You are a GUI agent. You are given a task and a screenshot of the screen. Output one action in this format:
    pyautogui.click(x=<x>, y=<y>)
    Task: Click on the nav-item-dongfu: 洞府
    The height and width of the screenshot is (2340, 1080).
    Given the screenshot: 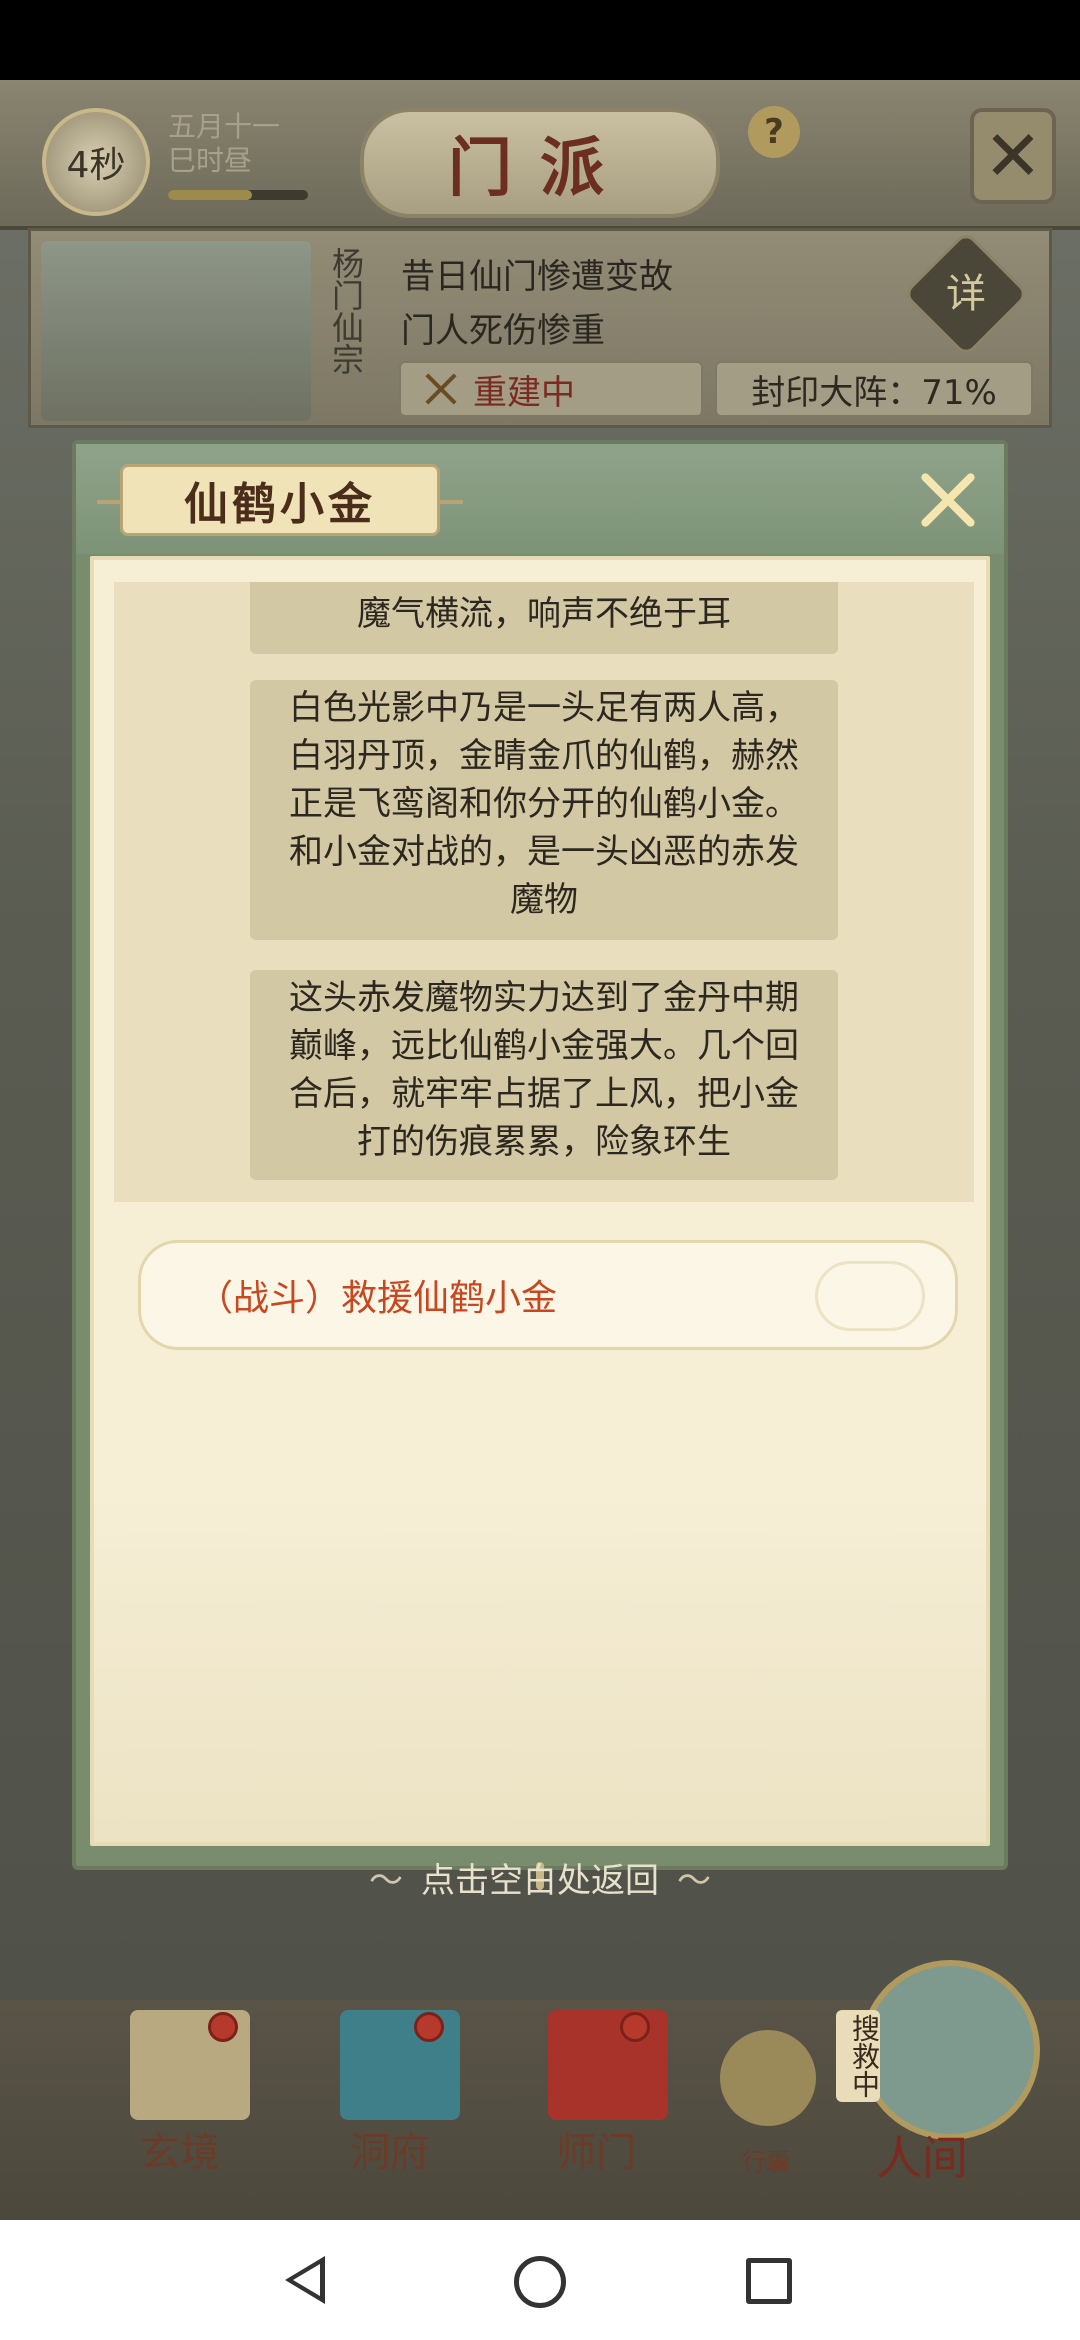 What is the action you would take?
    pyautogui.click(x=390, y=2149)
    